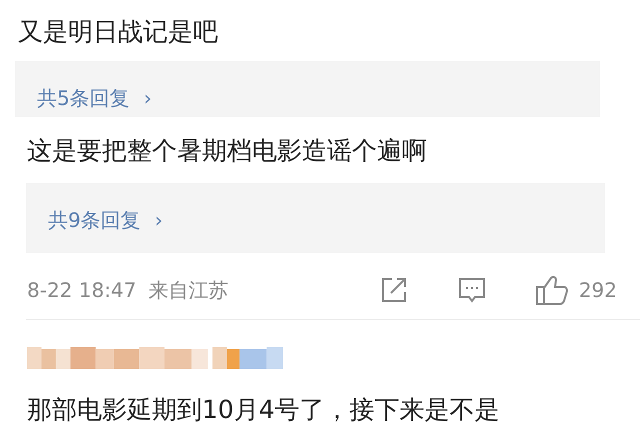 This screenshot has width=640, height=445. I want to click on thumbs-up-icon, so click(551, 290).